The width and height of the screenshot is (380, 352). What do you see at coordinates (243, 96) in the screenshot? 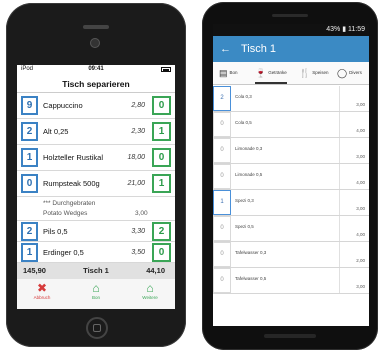
I see `product-name: Cola 0,3` at bounding box center [243, 96].